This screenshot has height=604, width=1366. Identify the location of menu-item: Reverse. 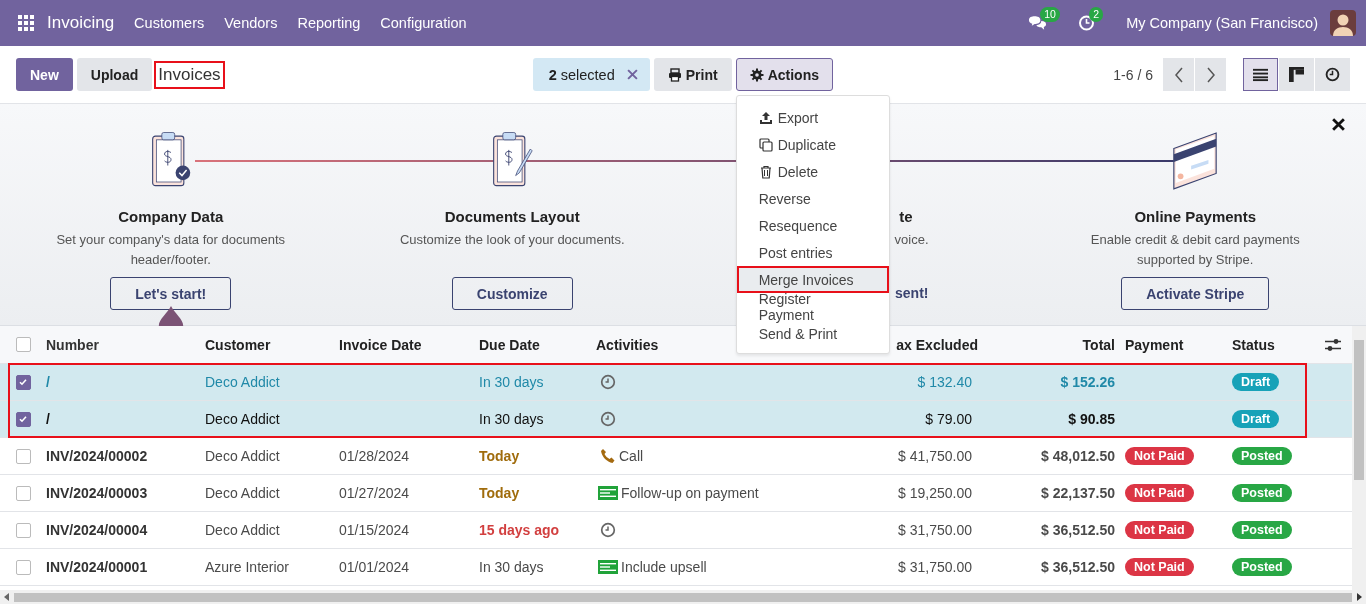
(812, 198).